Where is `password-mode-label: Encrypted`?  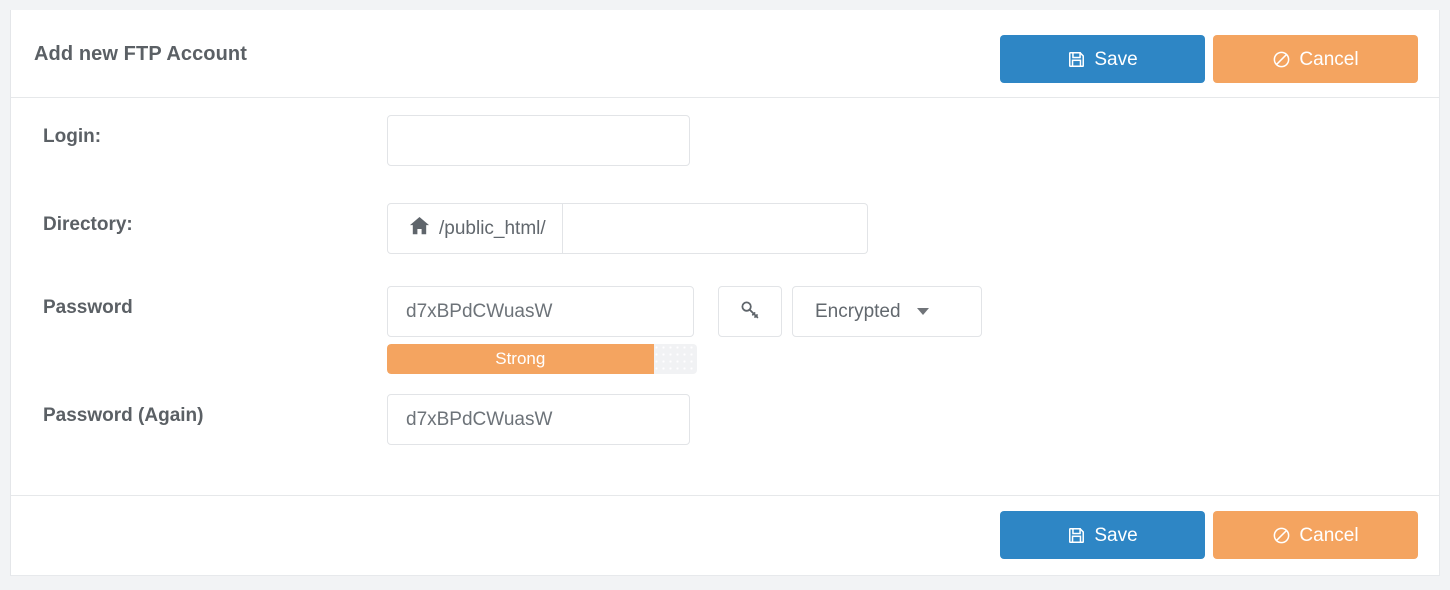
password-mode-label: Encrypted is located at coordinates (858, 311).